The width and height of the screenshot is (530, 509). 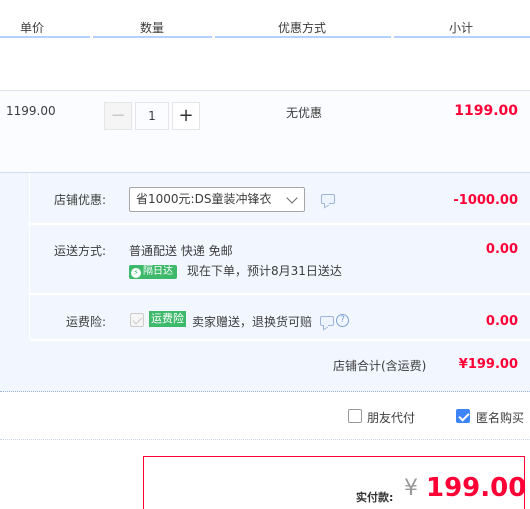 I want to click on cart-header: 单价 数量 优惠方式 小计, so click(x=265, y=19).